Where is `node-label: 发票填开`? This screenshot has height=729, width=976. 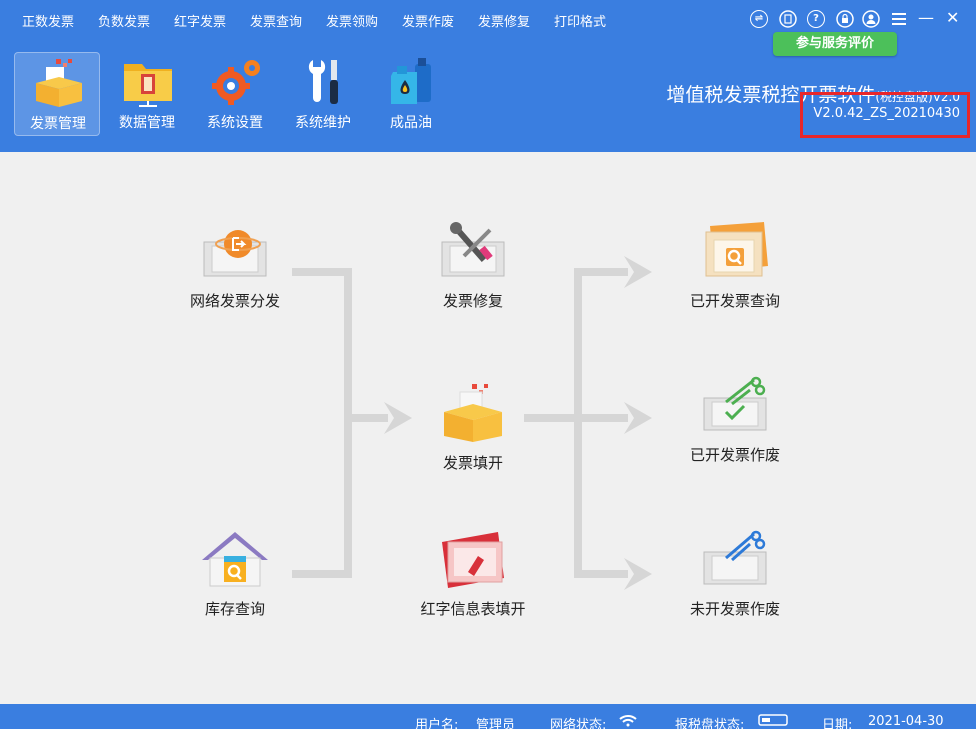
node-label: 发票填开 is located at coordinates (472, 463).